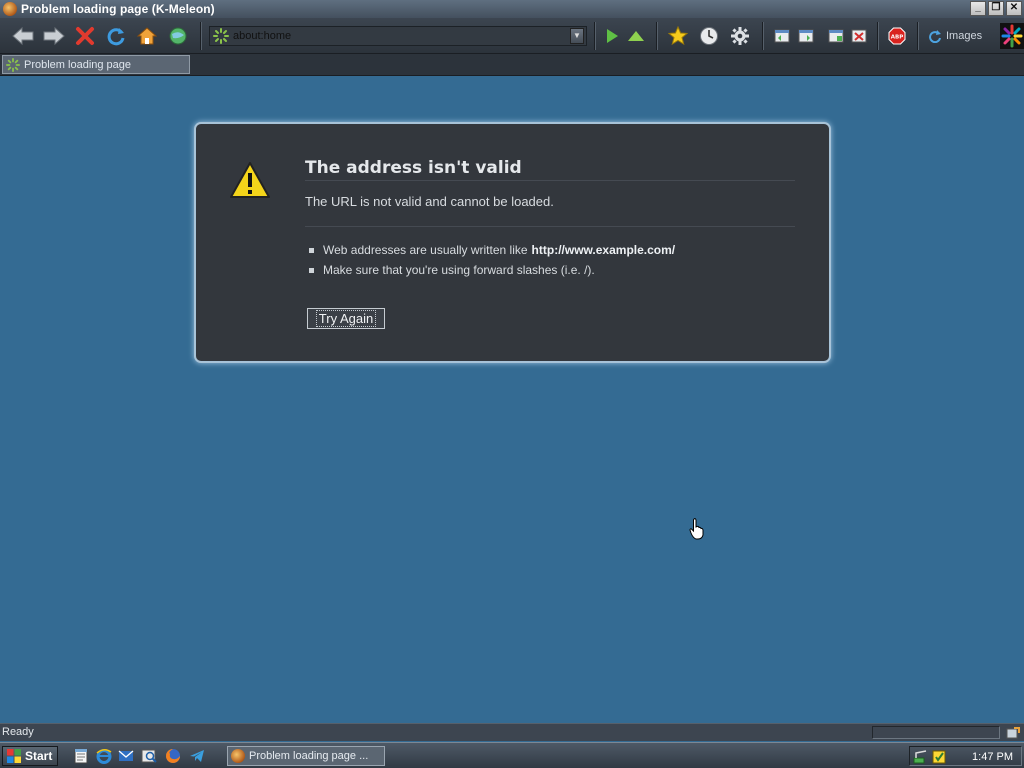 The width and height of the screenshot is (1024, 768). I want to click on window-close-icon, so click(859, 36).